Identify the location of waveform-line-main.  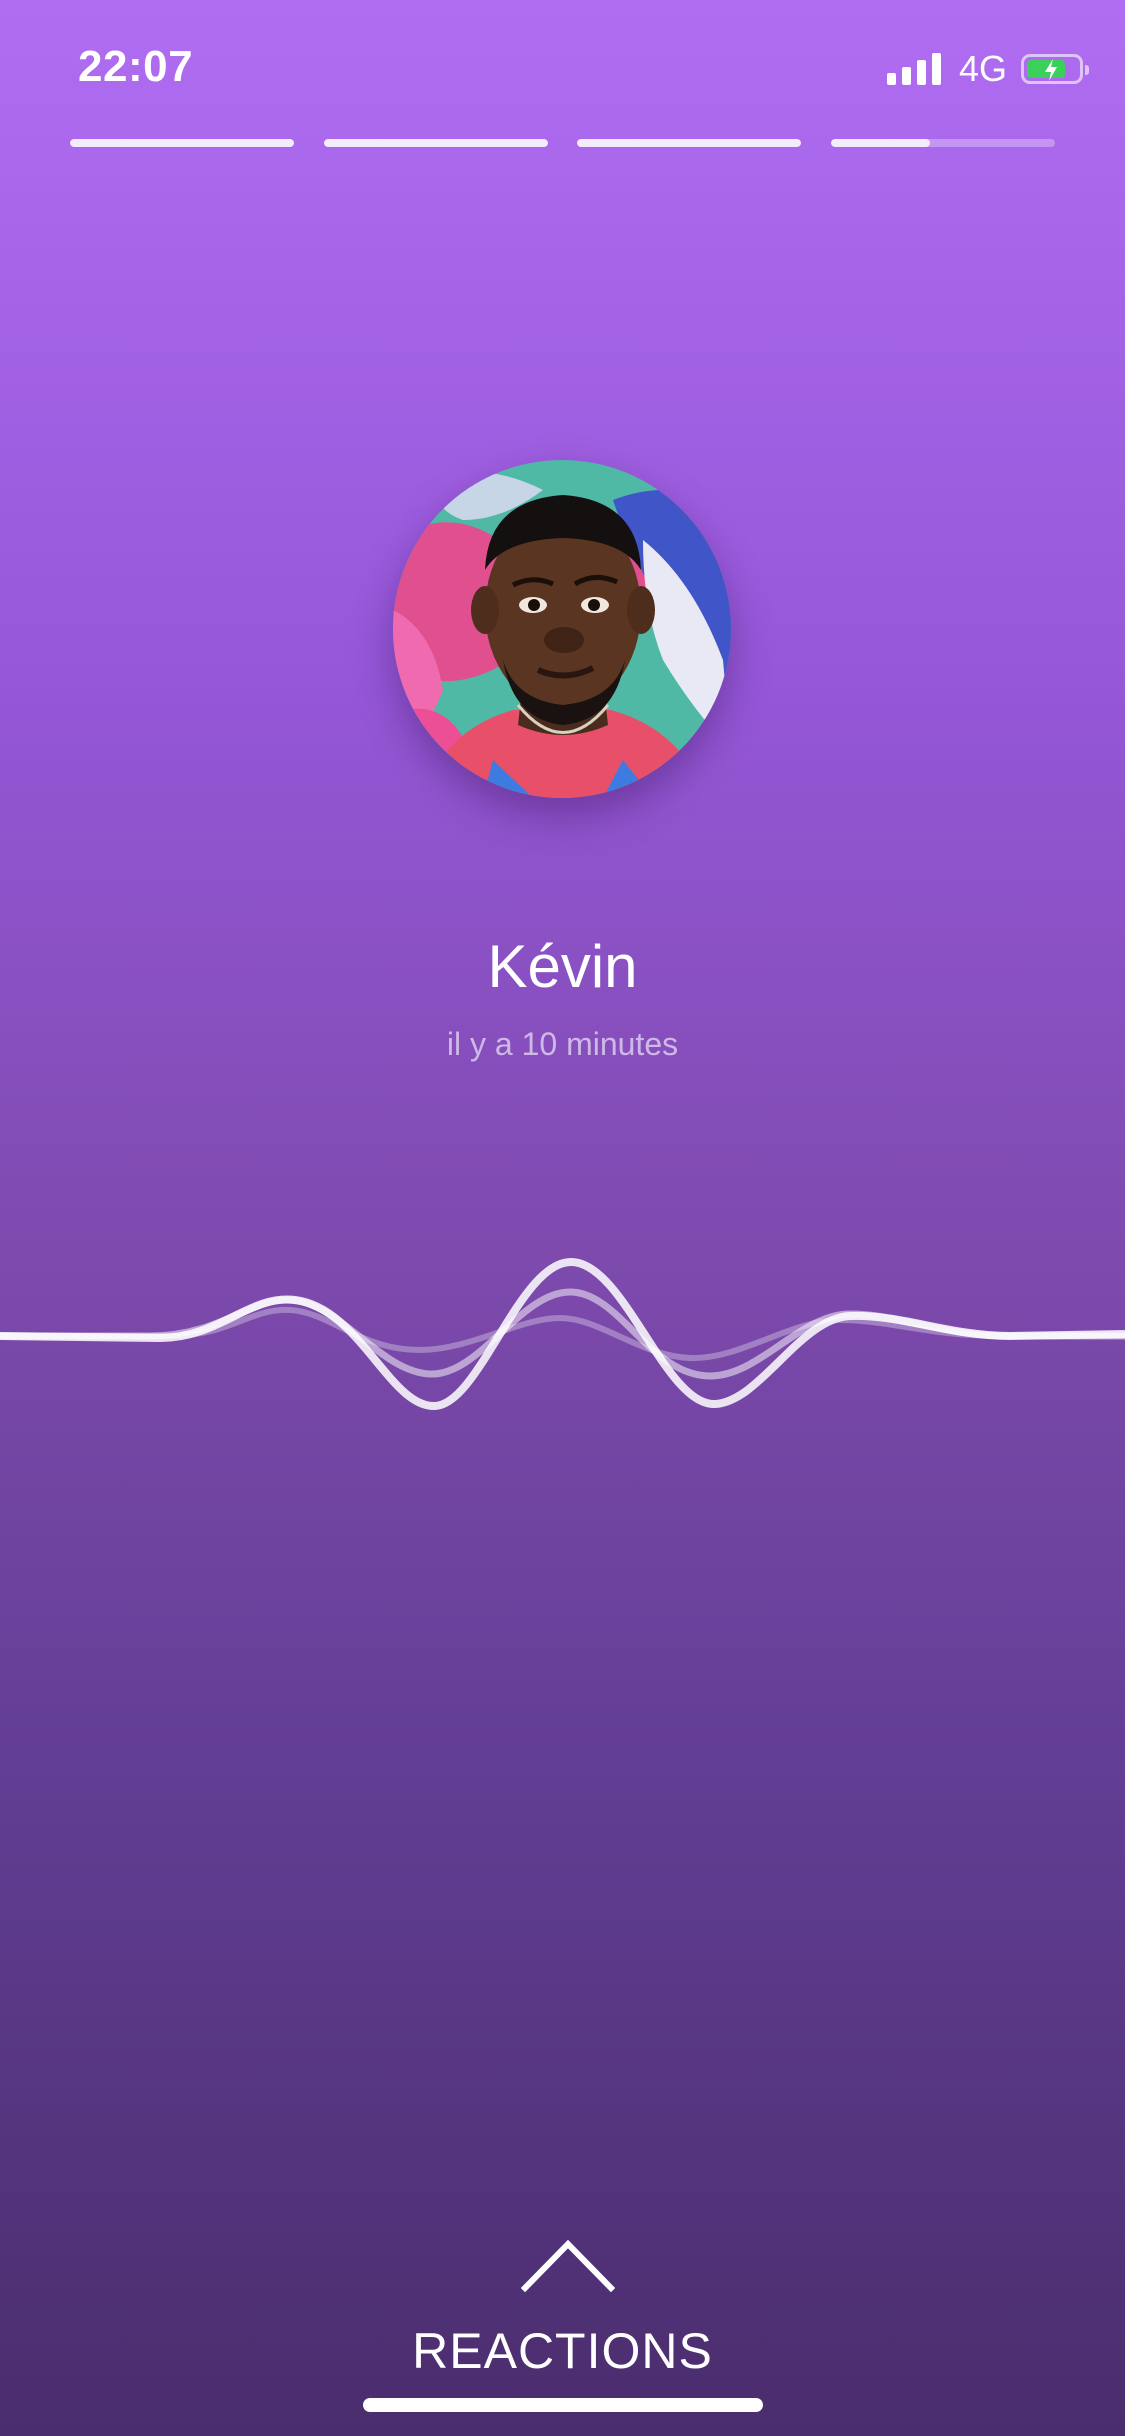
(562, 1334).